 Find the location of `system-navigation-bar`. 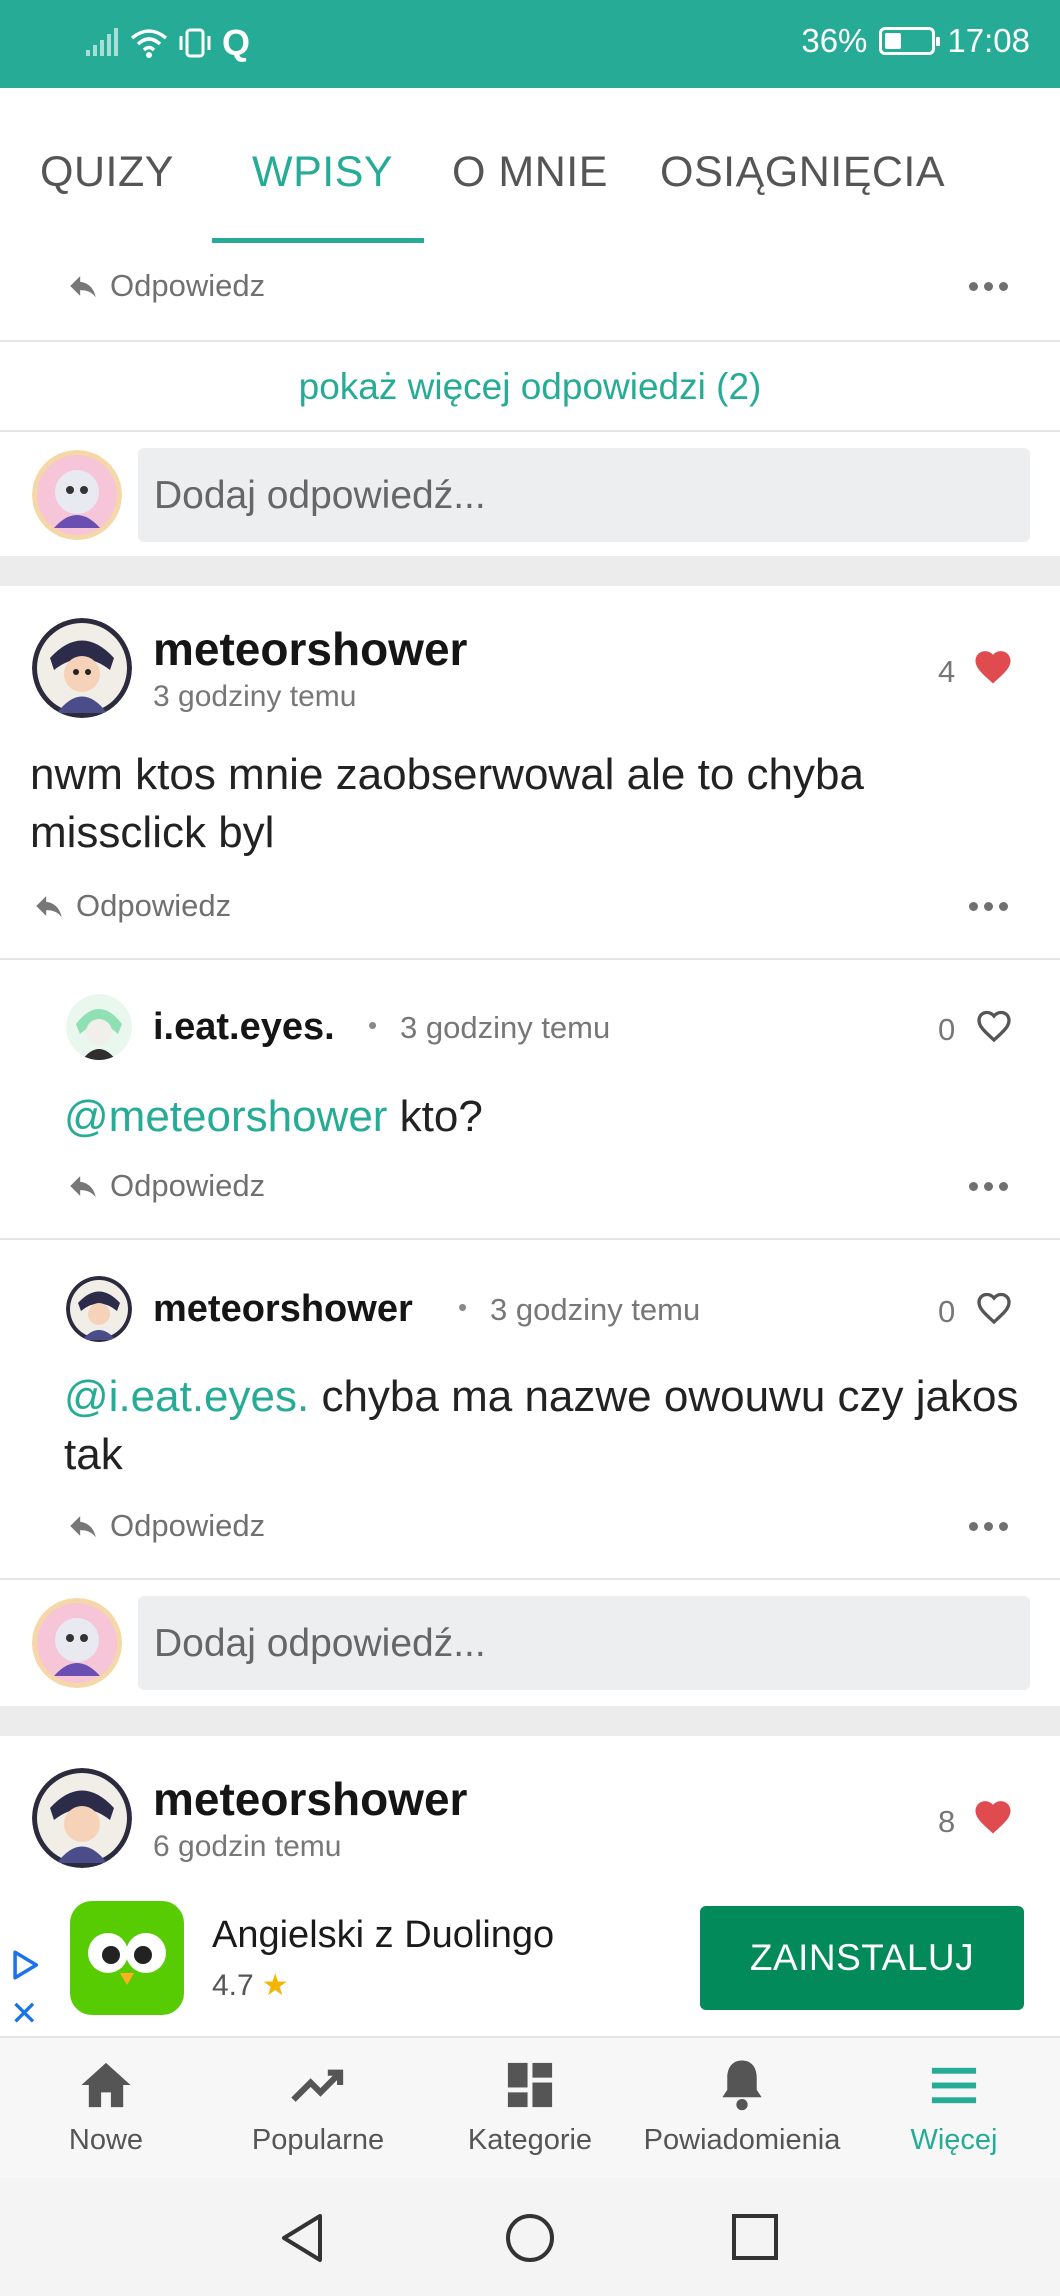

system-navigation-bar is located at coordinates (530, 2237).